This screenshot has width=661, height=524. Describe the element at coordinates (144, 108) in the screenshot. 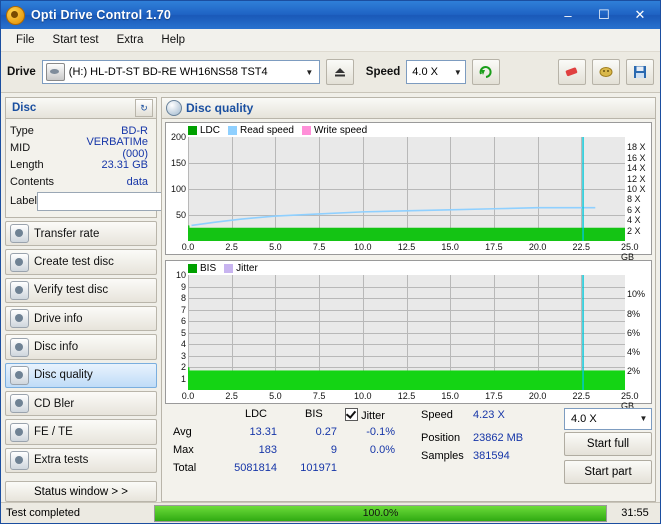

I see `disc-refresh-button: ↻` at that location.